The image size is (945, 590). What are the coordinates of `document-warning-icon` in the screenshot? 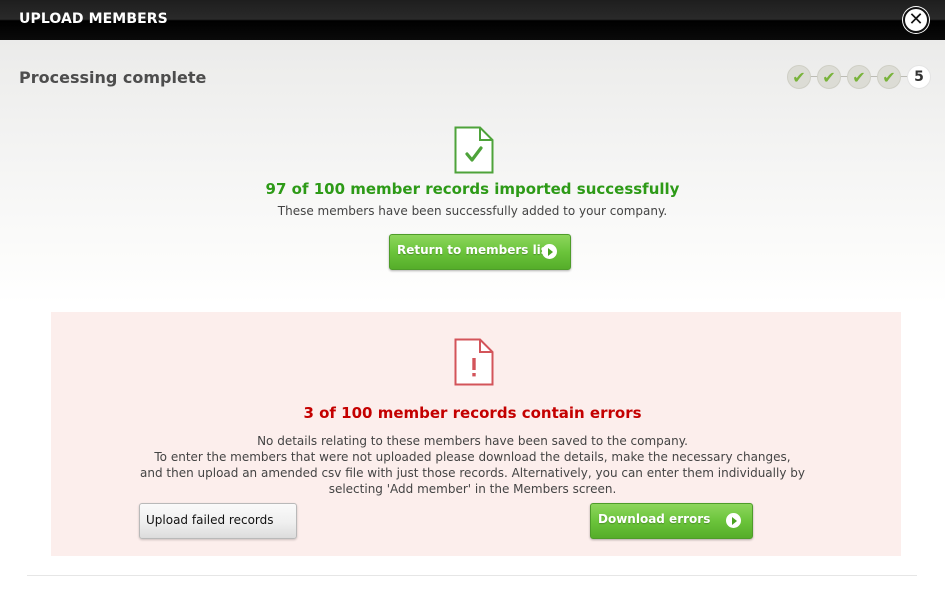 It's located at (474, 362).